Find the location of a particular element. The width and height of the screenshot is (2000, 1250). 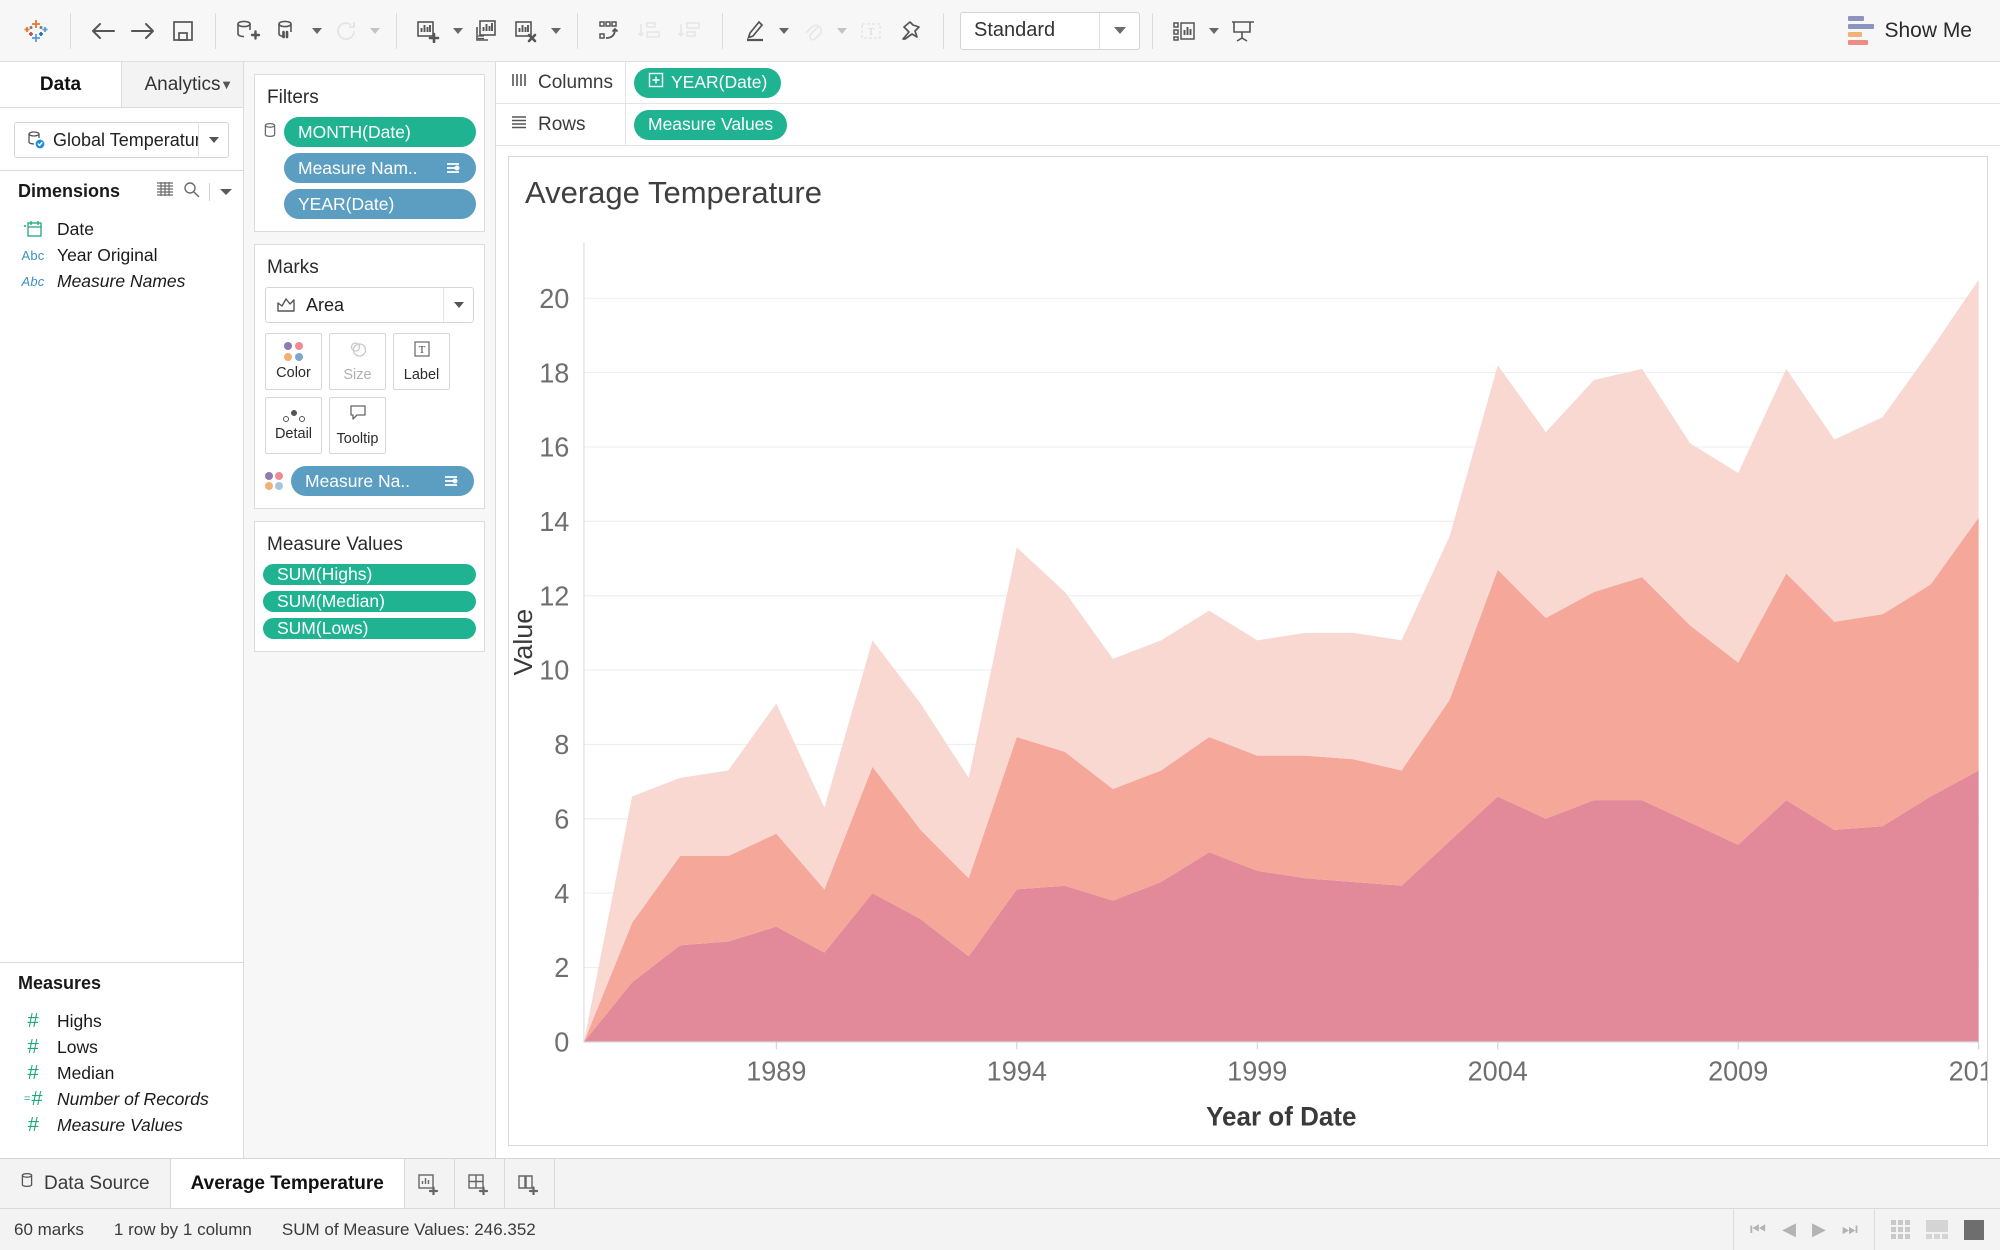

forward-button is located at coordinates (143, 31).